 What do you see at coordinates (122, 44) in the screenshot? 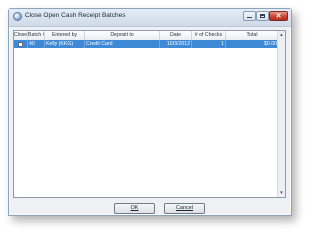
I see `deposit-to-cell: Credit Card` at bounding box center [122, 44].